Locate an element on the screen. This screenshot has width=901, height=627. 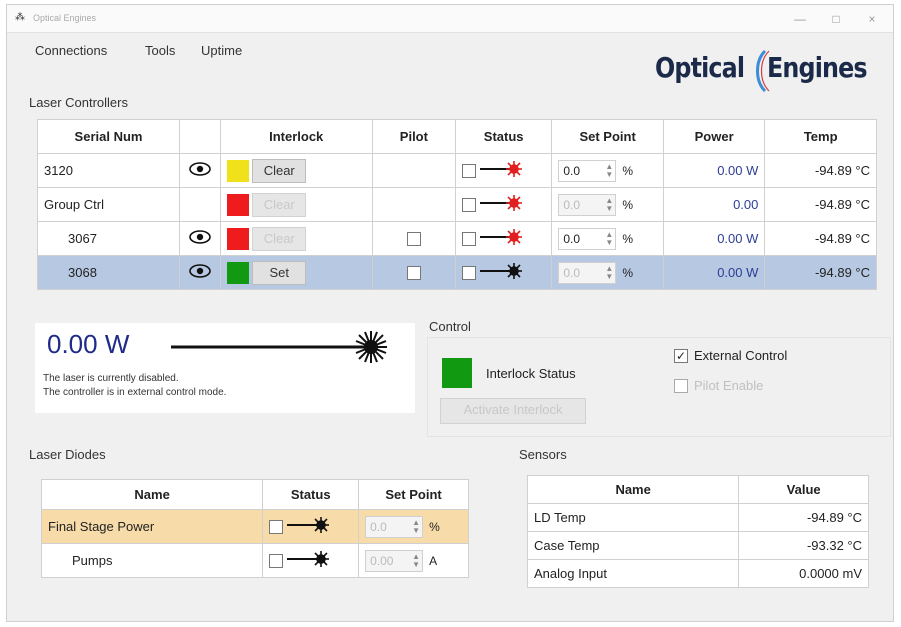
table-row: Case Temp -93.32 °C is located at coordinates (697, 545).